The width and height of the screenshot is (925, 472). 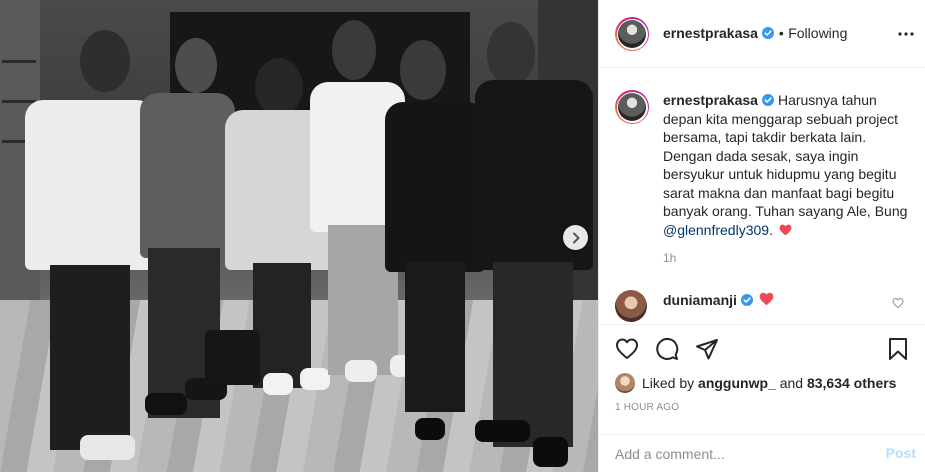 What do you see at coordinates (745, 454) in the screenshot?
I see `comment-input` at bounding box center [745, 454].